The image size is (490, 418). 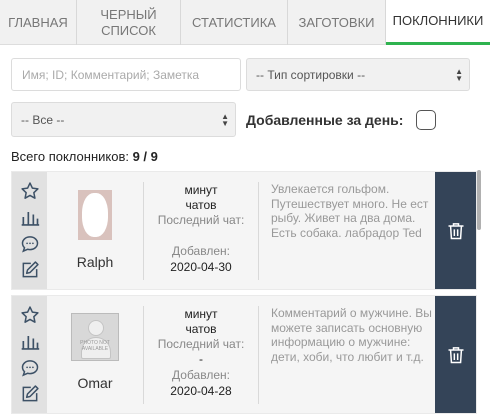 I want to click on tab-statistics: СТАТИСТИКА, so click(x=234, y=22).